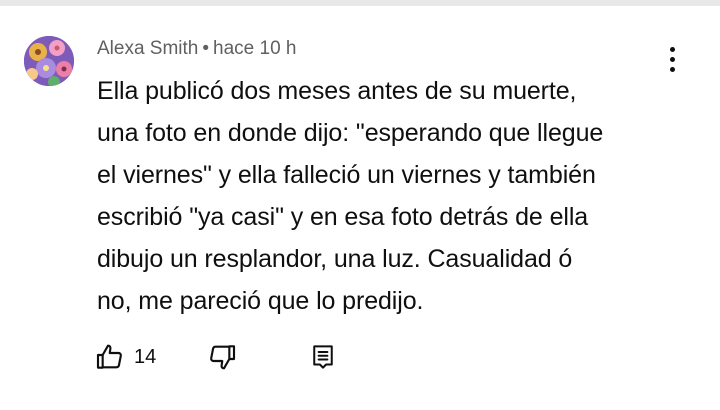 This screenshot has width=720, height=410. I want to click on flowers-avatar-image, so click(49, 61).